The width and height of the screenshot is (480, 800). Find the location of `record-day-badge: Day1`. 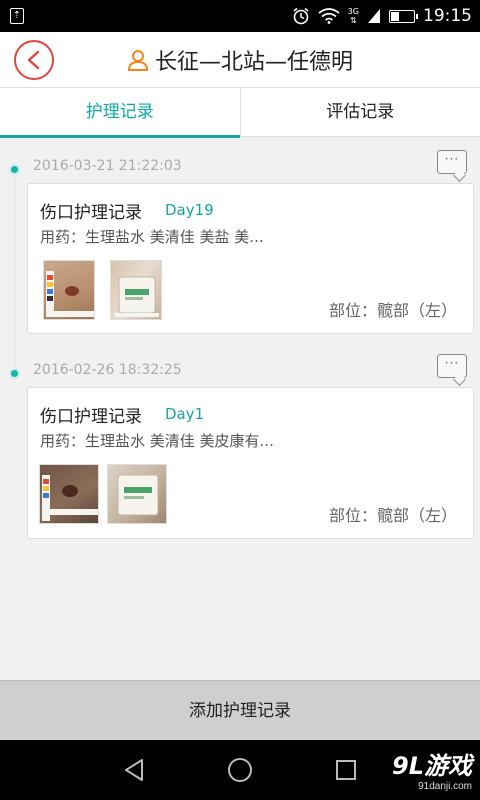

record-day-badge: Day1 is located at coordinates (185, 414).